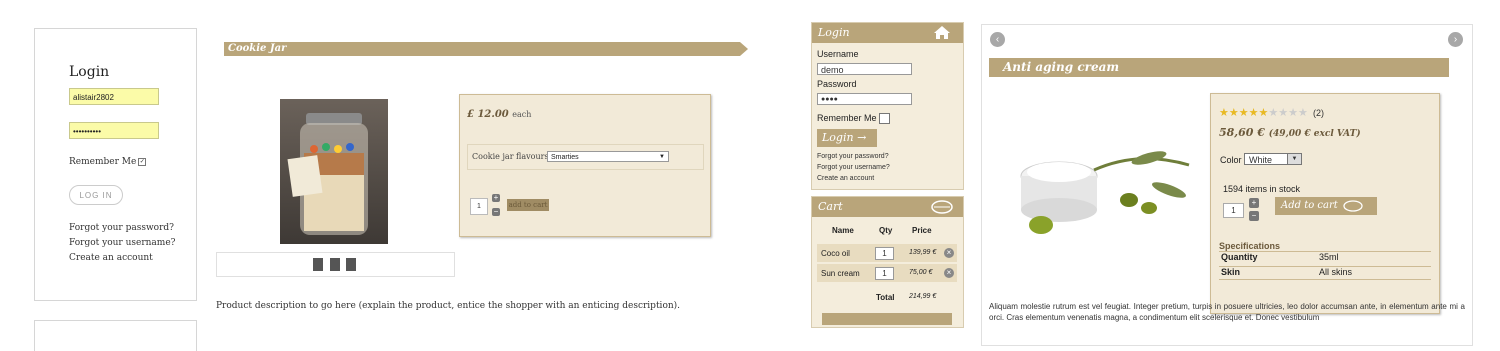  Describe the element at coordinates (89, 72) in the screenshot. I see `login-title: Login` at that location.